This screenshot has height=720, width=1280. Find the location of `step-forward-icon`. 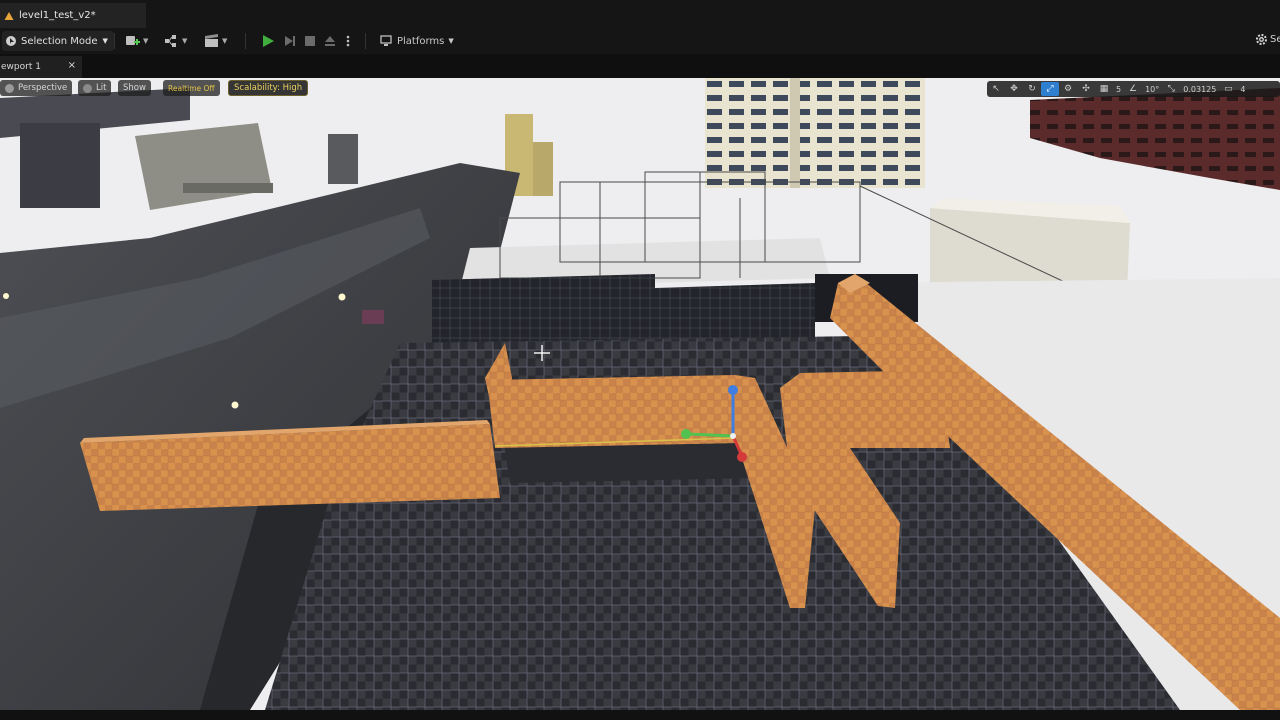

step-forward-icon is located at coordinates (290, 41).